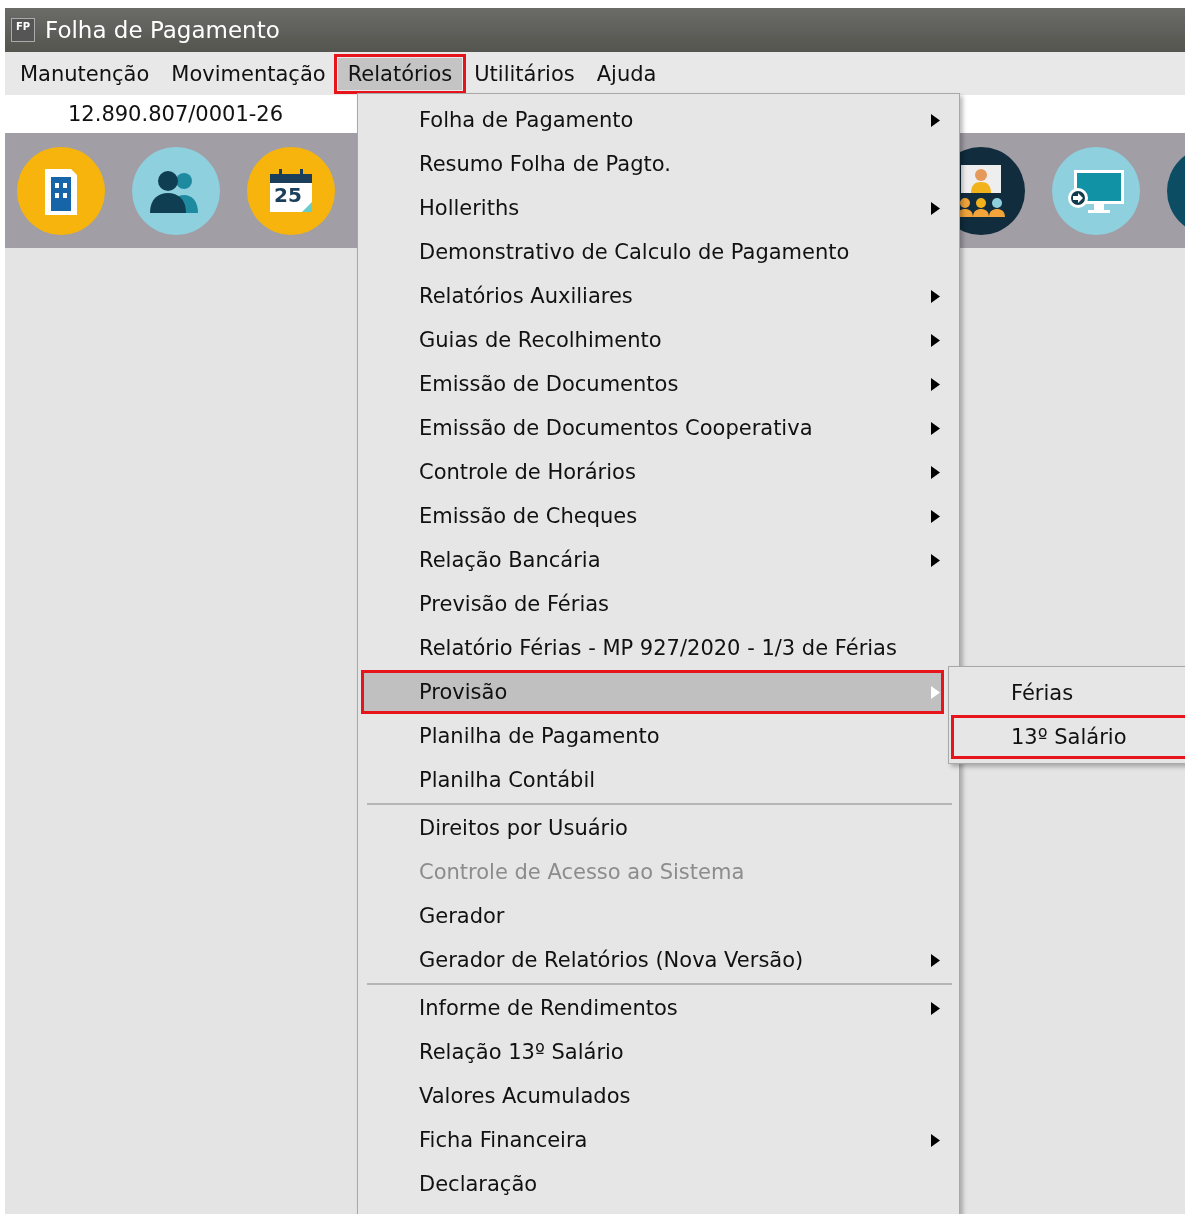 The width and height of the screenshot is (1185, 1214). Describe the element at coordinates (652, 916) in the screenshot. I see `menu-item: Gerador` at that location.